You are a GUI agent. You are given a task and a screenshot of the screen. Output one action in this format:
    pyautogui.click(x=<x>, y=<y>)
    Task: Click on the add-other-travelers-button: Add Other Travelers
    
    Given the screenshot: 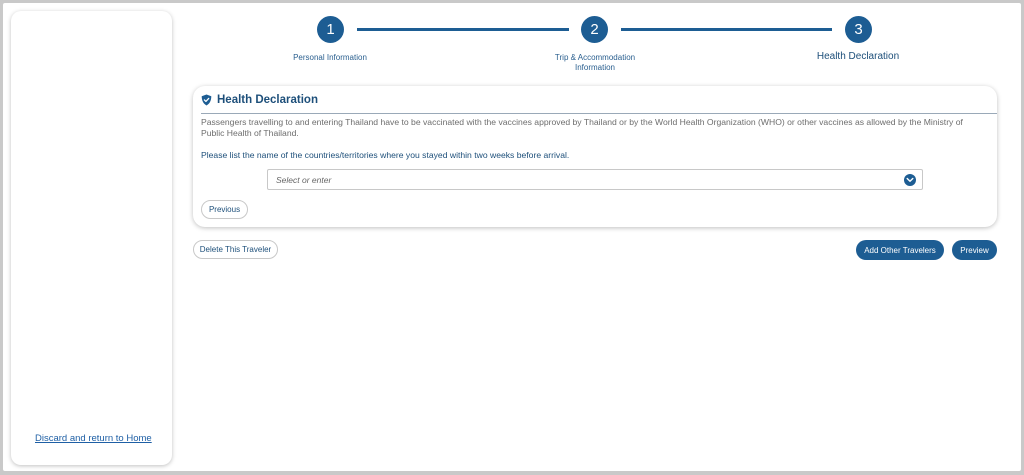 What is the action you would take?
    pyautogui.click(x=900, y=250)
    